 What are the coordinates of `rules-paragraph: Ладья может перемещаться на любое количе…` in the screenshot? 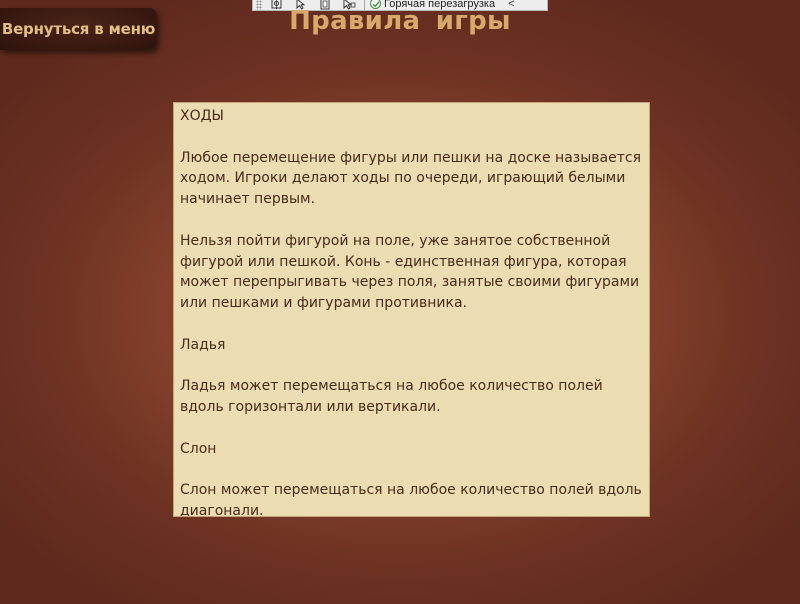 It's located at (394, 397).